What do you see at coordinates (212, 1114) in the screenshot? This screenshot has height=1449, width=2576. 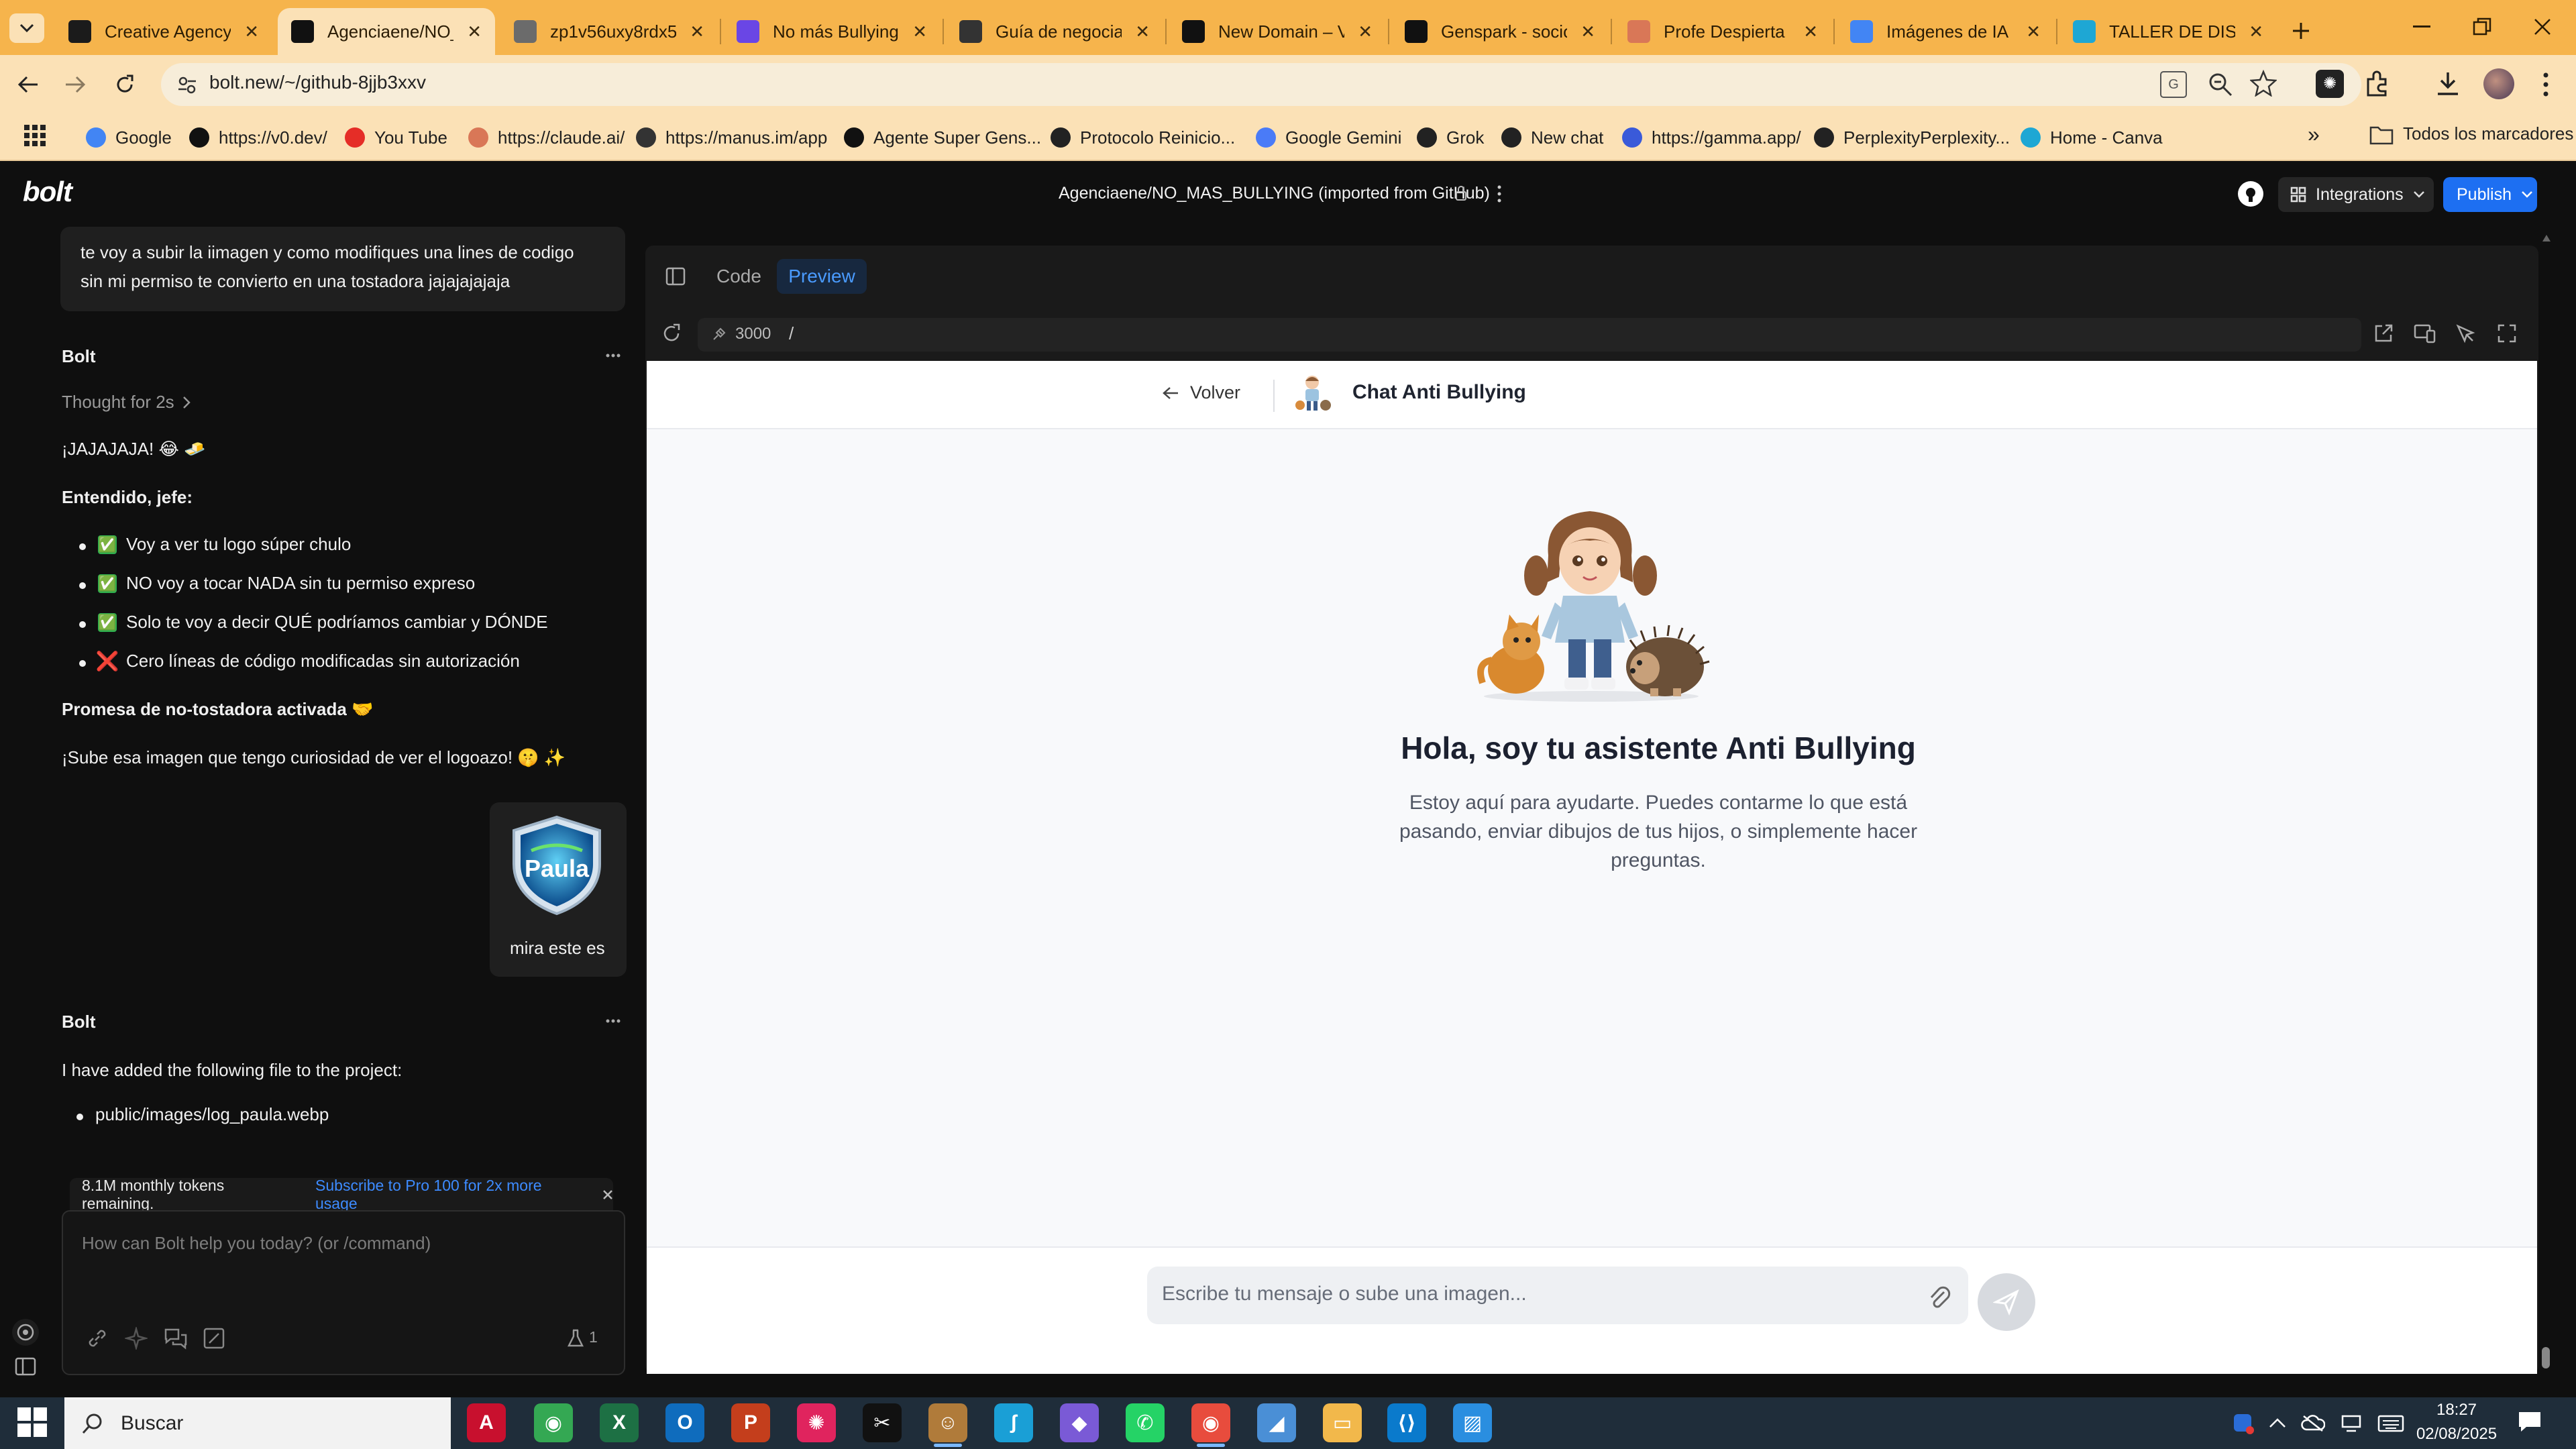 I see `file-path: public/images/log_paula.webp` at bounding box center [212, 1114].